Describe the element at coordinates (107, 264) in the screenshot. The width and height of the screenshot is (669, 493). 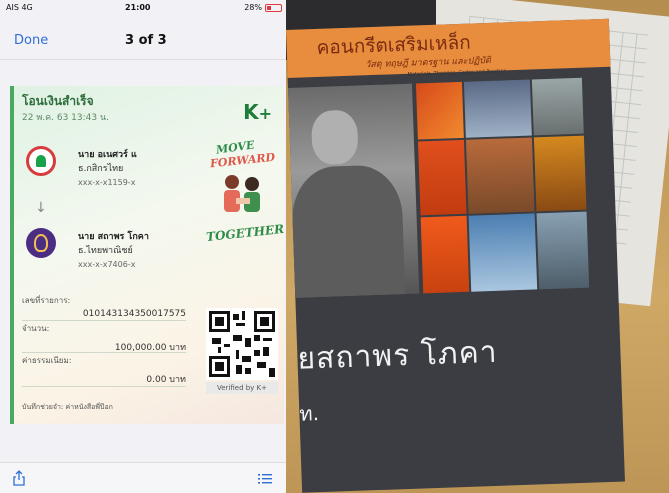
I see `receiver-account: xxx-x-x7406-x` at that location.